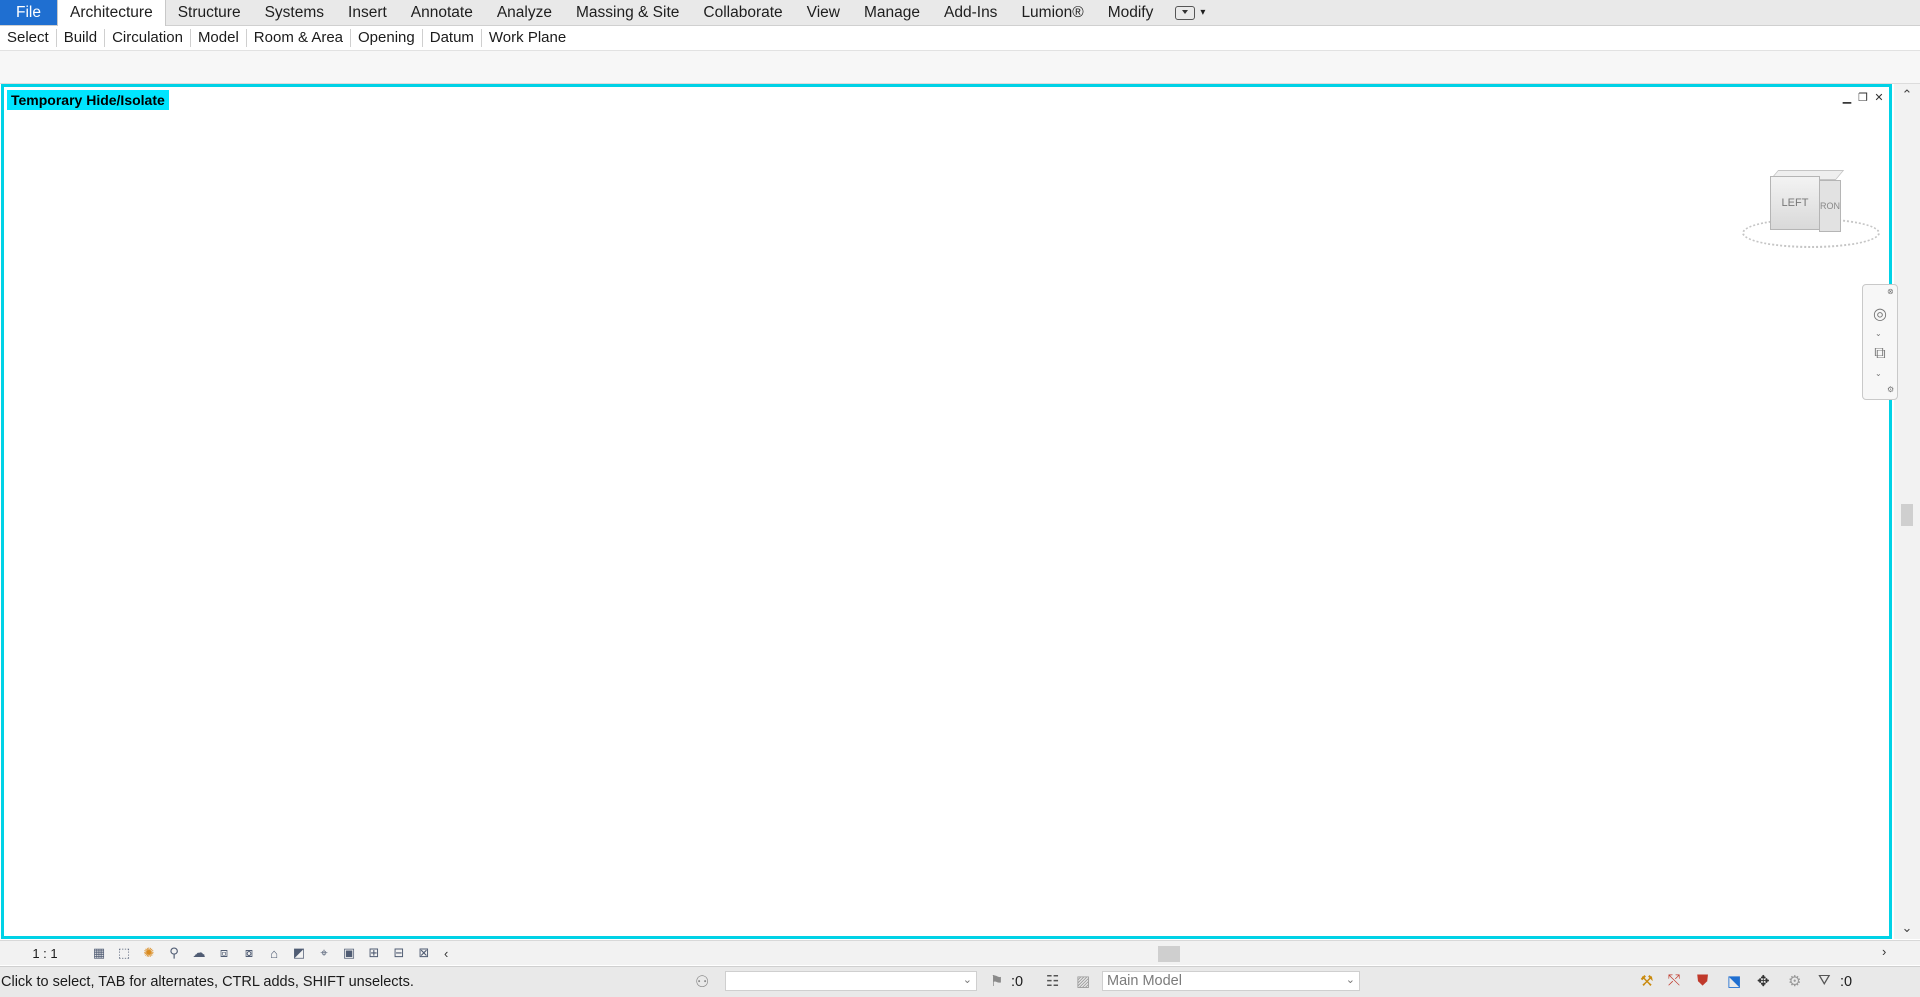 The width and height of the screenshot is (1920, 997). I want to click on select-pinned-icon: ⛊, so click(1702, 980).